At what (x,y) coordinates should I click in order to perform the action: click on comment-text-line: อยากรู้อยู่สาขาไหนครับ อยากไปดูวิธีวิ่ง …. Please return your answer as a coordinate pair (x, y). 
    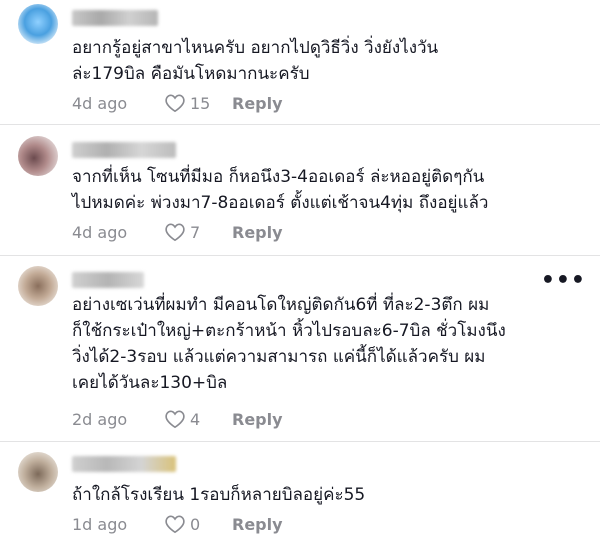
    Looking at the image, I should click on (255, 48).